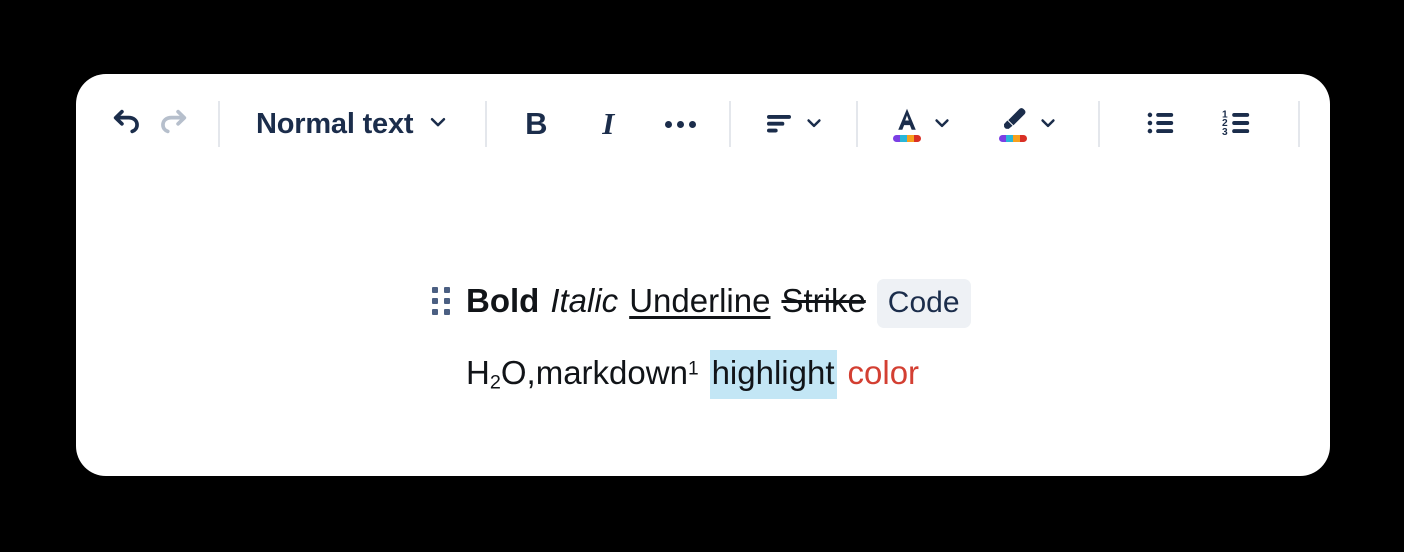 This screenshot has width=1404, height=552. What do you see at coordinates (1013, 124) in the screenshot?
I see `highlighter-pen-icon` at bounding box center [1013, 124].